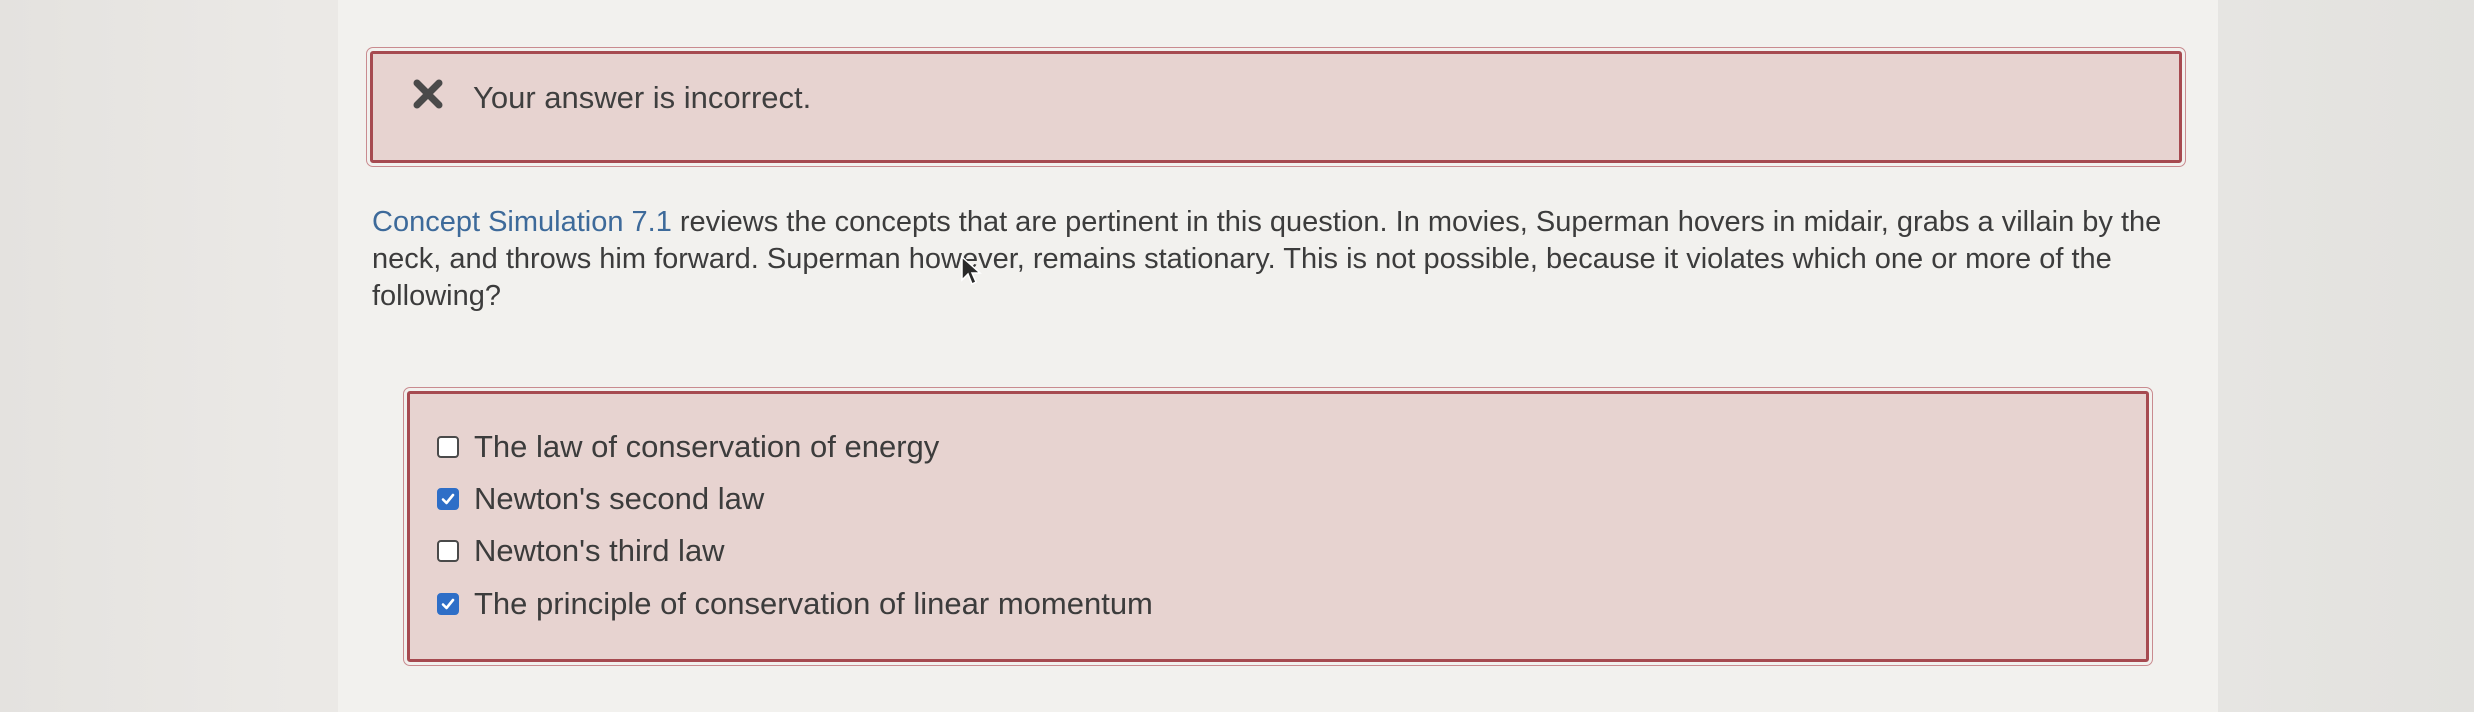 This screenshot has width=2474, height=712. Describe the element at coordinates (599, 550) in the screenshot. I see `option-label: Newton's third law` at that location.